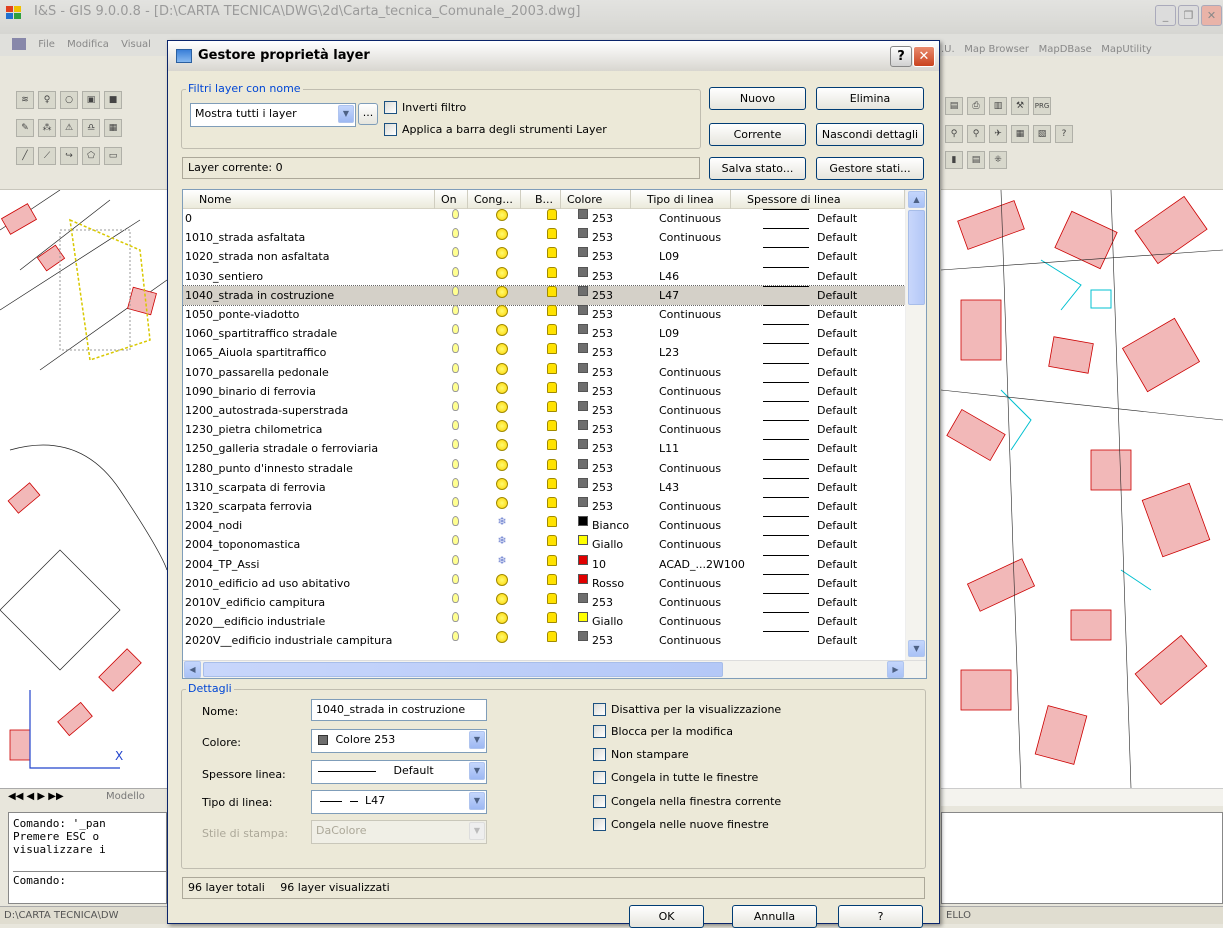  What do you see at coordinates (757, 134) in the screenshot?
I see `set-current-button: Corrente` at bounding box center [757, 134].